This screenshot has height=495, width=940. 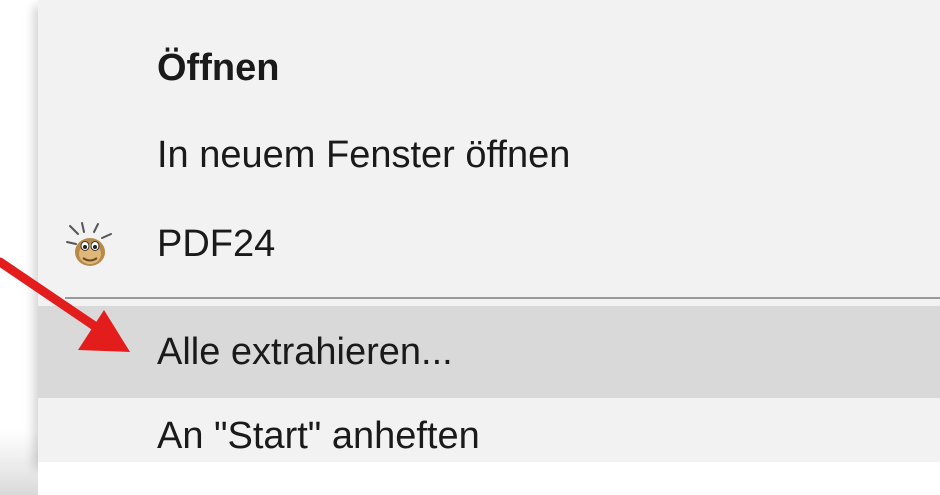 What do you see at coordinates (218, 68) in the screenshot?
I see `menu-item-label: Öffnen` at bounding box center [218, 68].